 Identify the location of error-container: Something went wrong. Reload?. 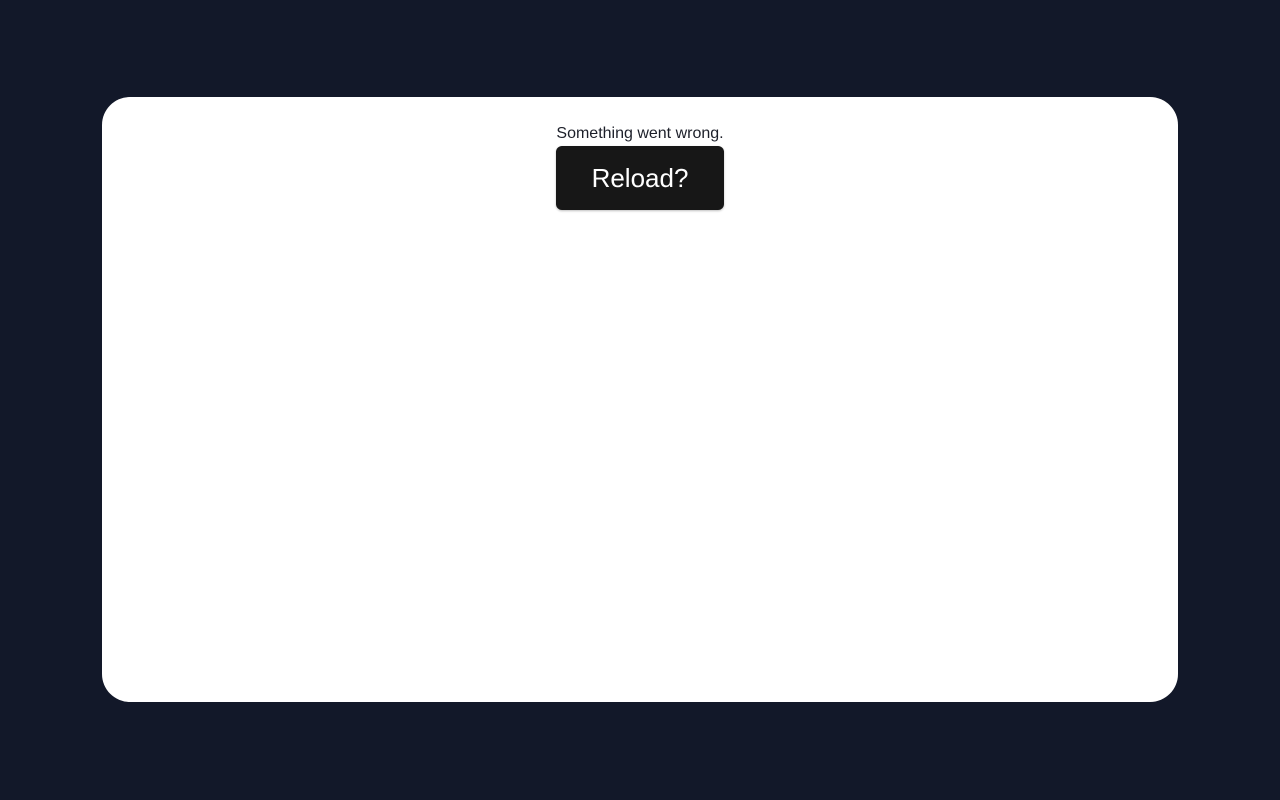
(640, 167).